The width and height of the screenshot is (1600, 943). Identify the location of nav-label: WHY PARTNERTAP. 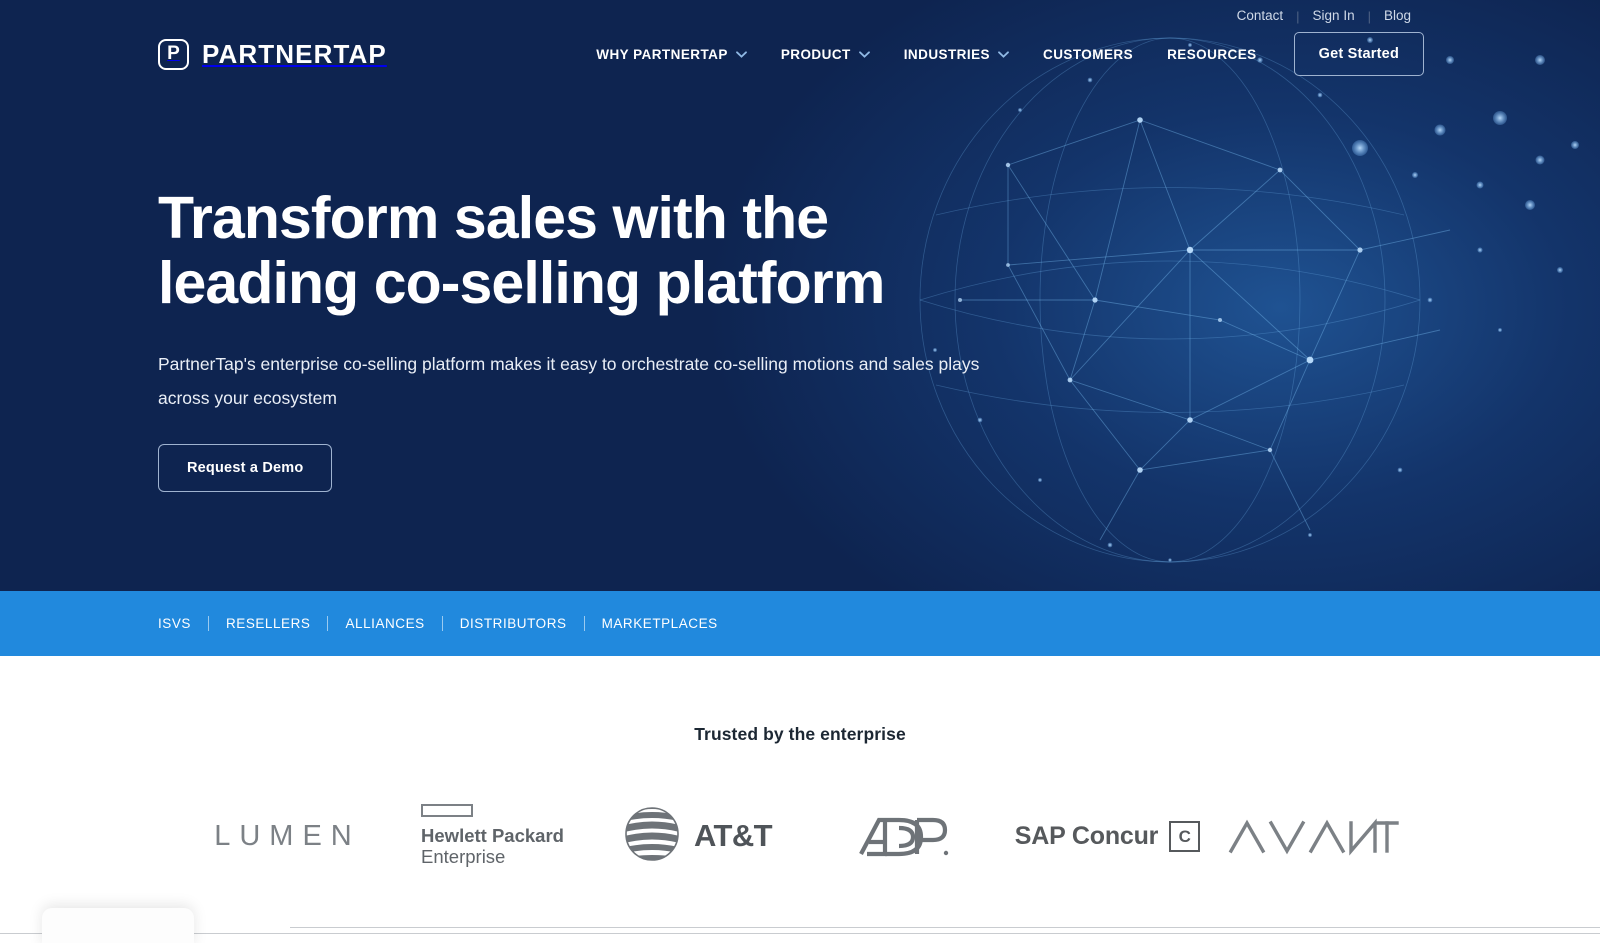
(662, 54).